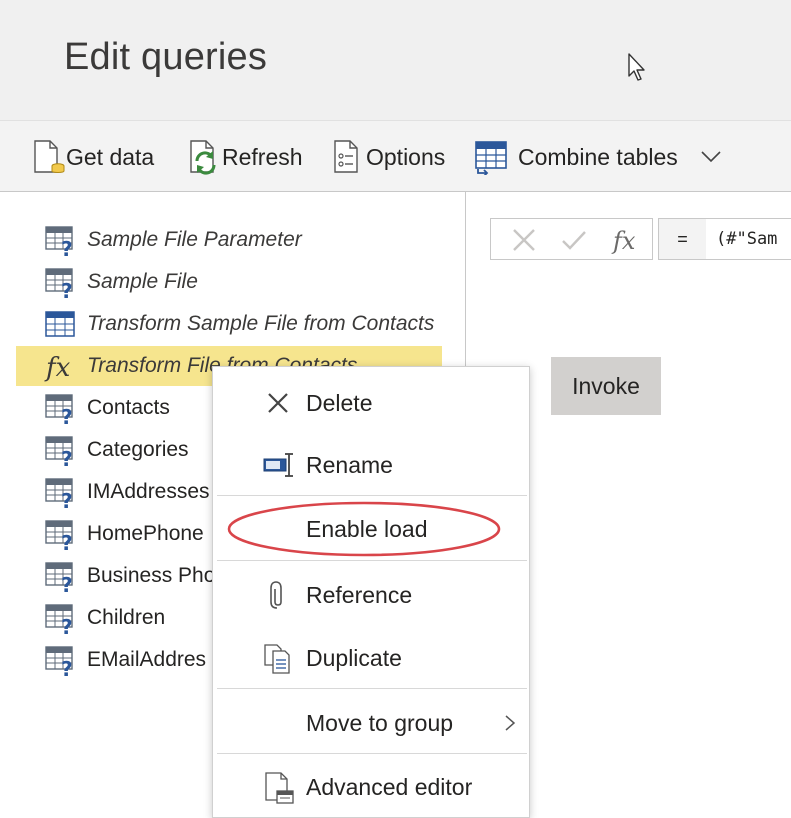  I want to click on get-data-button: Get data, so click(93, 157).